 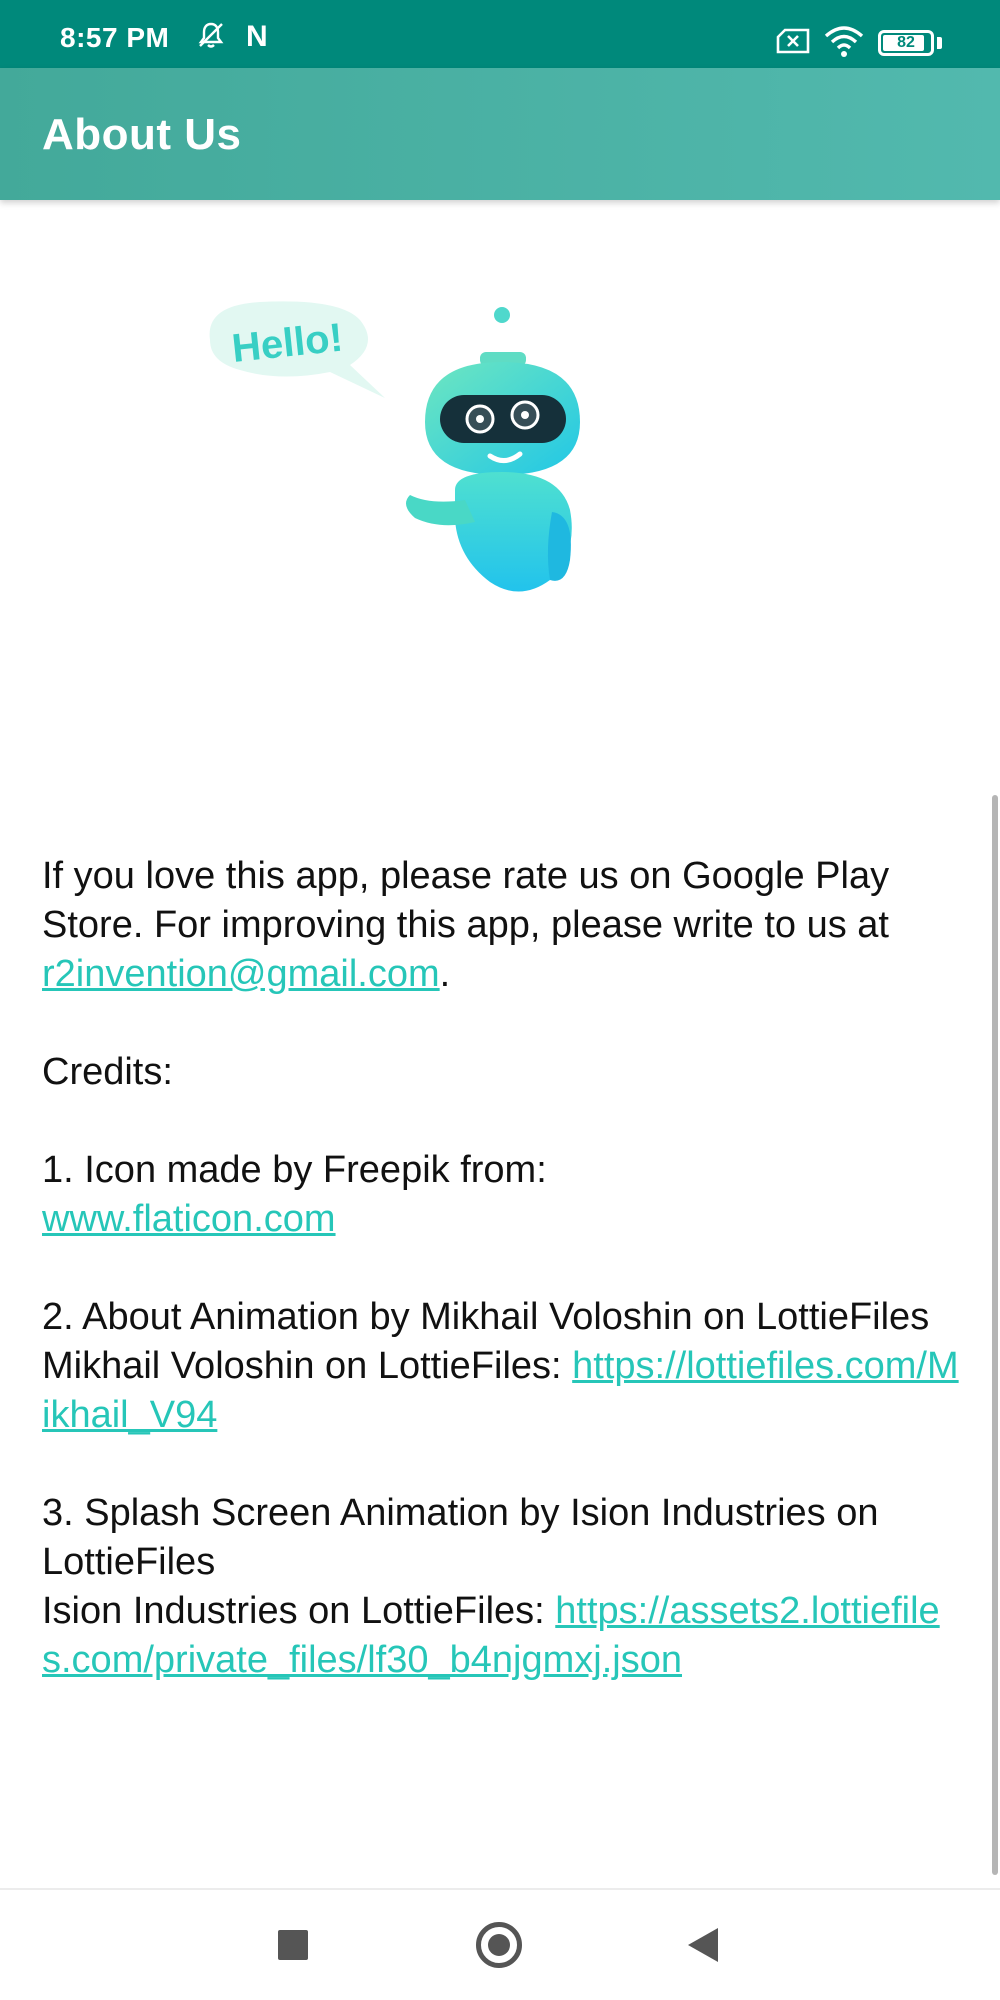 What do you see at coordinates (294, 1170) in the screenshot?
I see `credit-1-text: 1. Icon made by Freepik from:` at bounding box center [294, 1170].